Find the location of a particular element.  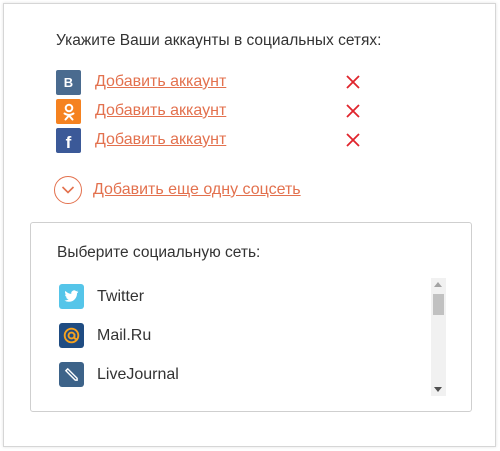

account-row-odnoklassniki: Добавить аккаунт is located at coordinates (216, 111).